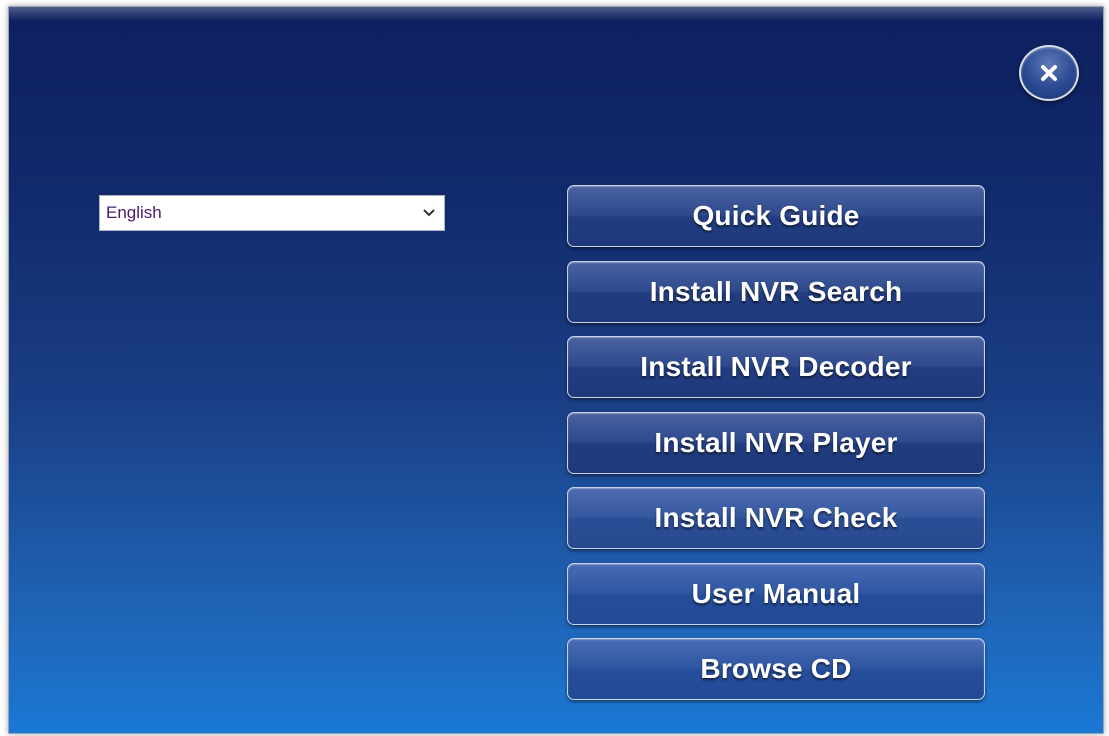 The width and height of the screenshot is (1109, 736). I want to click on install-nvr-decoder-button-label: Install NVR Decoder, so click(776, 366).